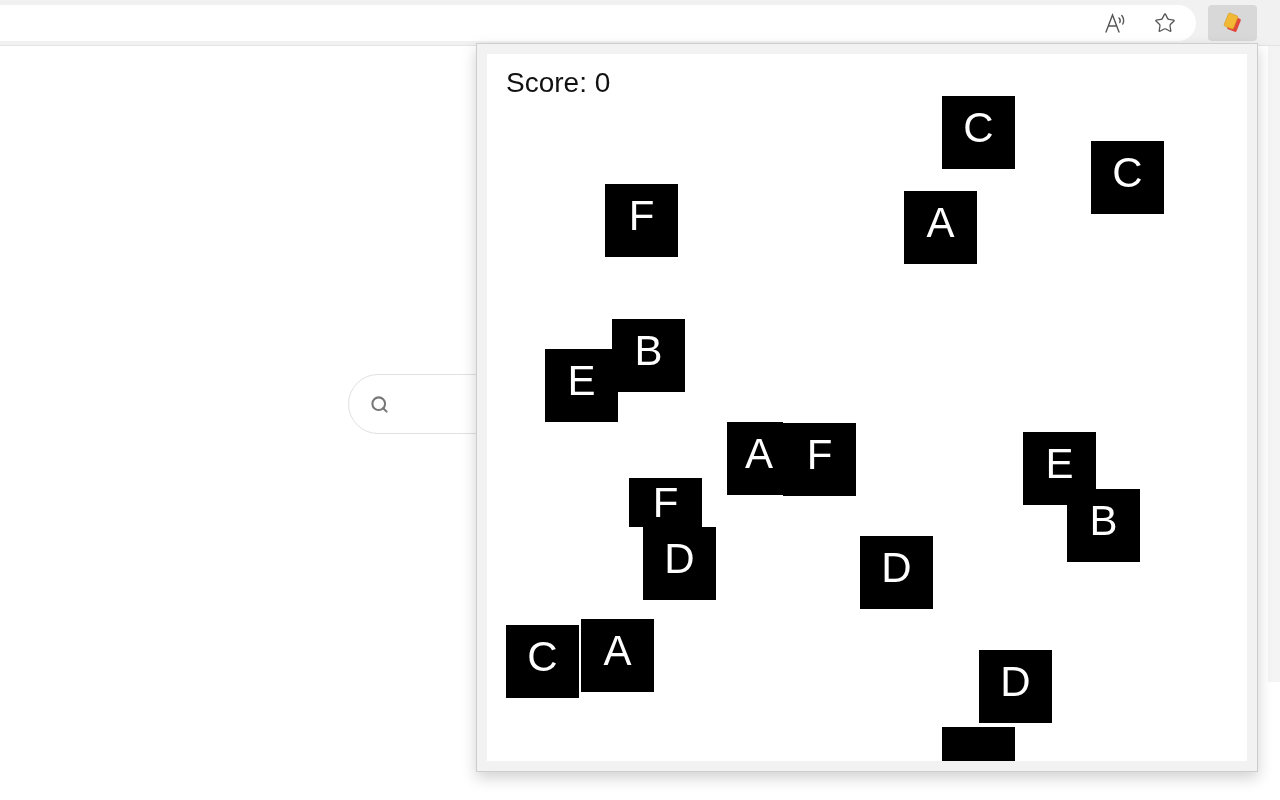 The height and width of the screenshot is (800, 1280). I want to click on cards-icon, so click(1232, 22).